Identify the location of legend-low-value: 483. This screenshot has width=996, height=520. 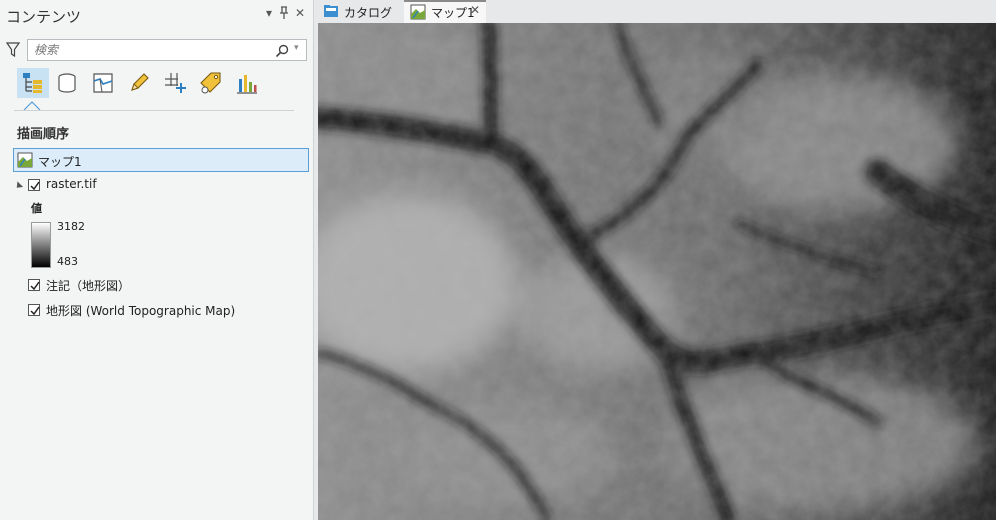
(67, 261).